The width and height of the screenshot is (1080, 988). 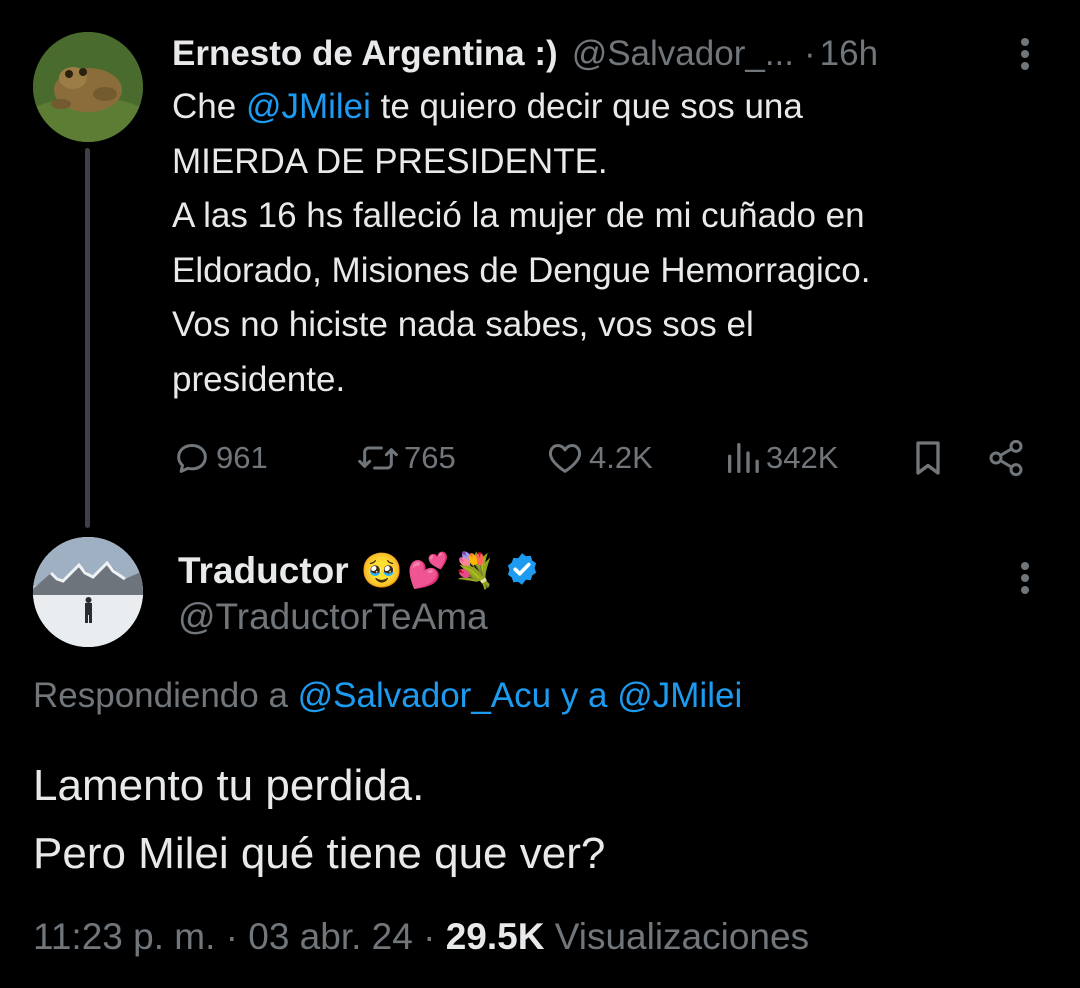 I want to click on parent-author-name: Ernesto de Argentina :), so click(x=365, y=54).